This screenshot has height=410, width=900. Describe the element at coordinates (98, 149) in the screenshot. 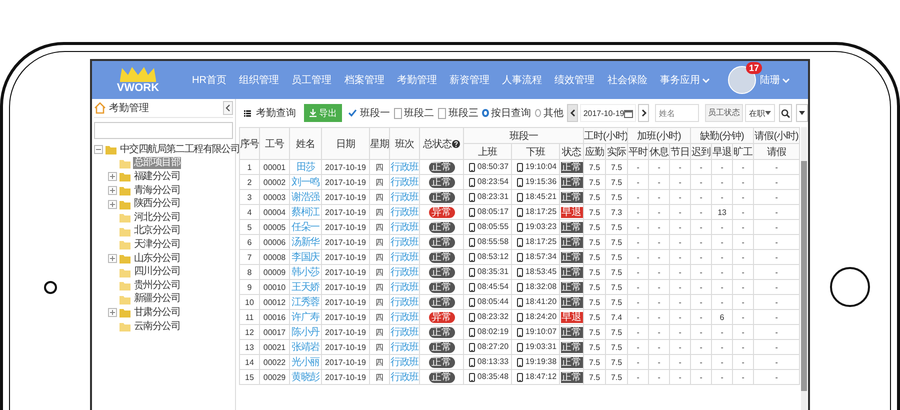

I see `collapse-icon` at that location.